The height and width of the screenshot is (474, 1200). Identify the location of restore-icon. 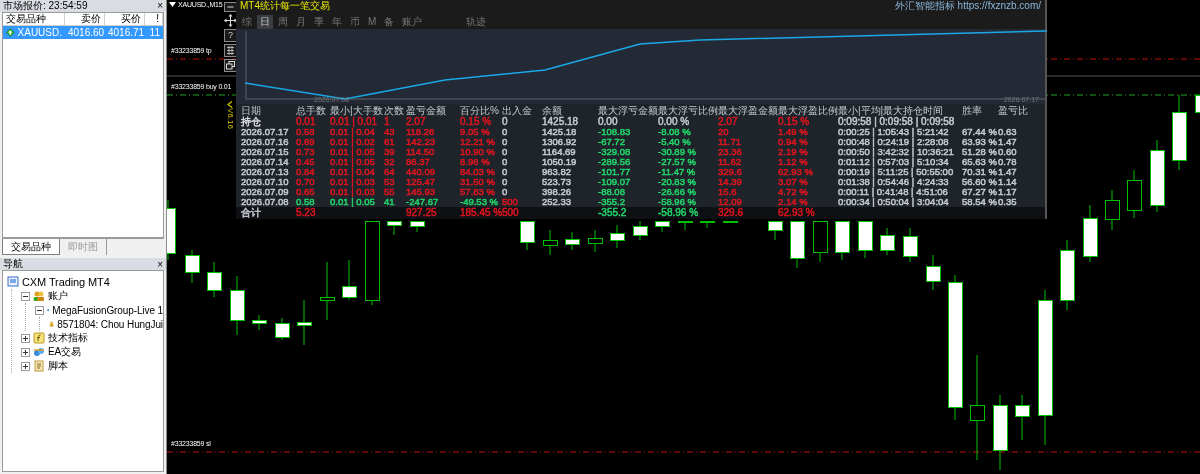
(230, 65).